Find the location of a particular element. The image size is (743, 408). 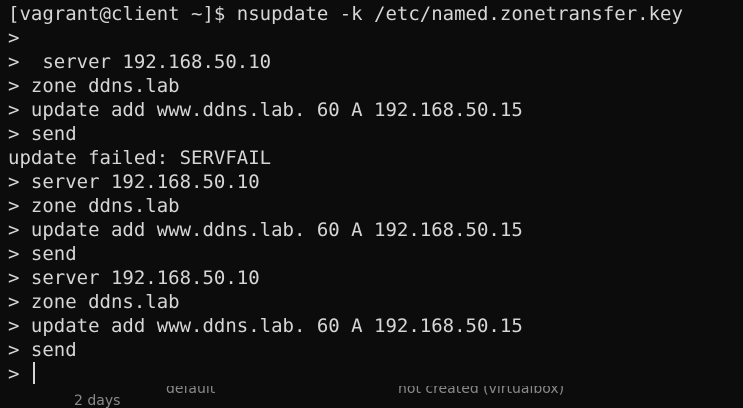

text-cursor is located at coordinates (33, 373).